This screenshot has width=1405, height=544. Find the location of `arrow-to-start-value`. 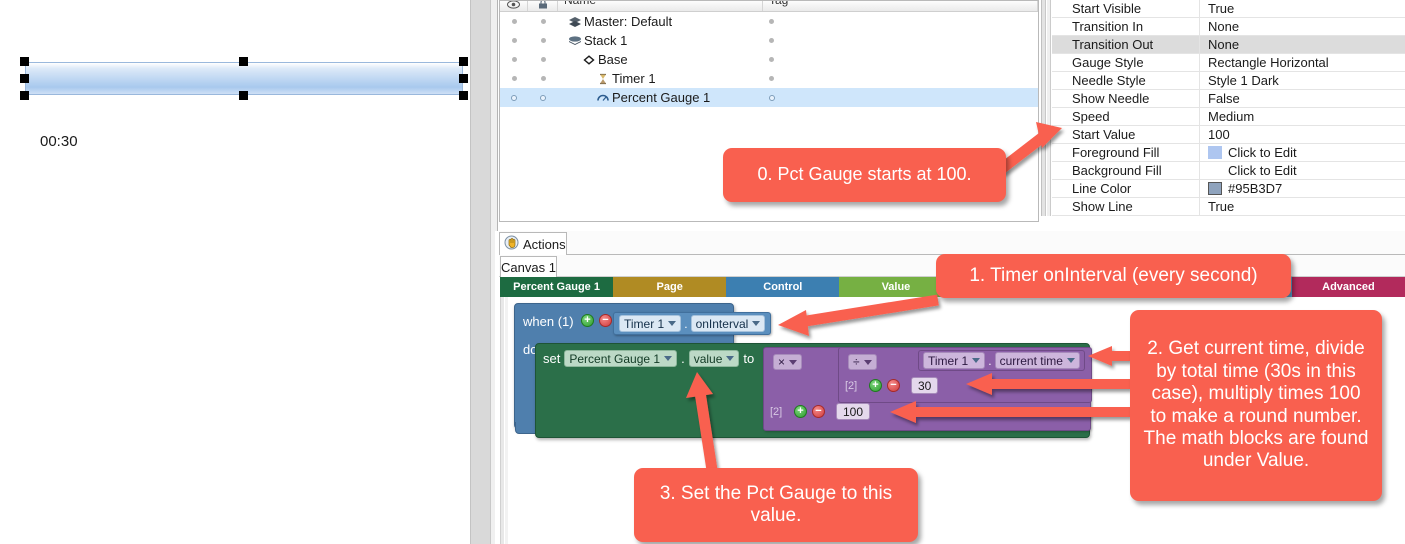

arrow-to-start-value is located at coordinates (1029, 148).